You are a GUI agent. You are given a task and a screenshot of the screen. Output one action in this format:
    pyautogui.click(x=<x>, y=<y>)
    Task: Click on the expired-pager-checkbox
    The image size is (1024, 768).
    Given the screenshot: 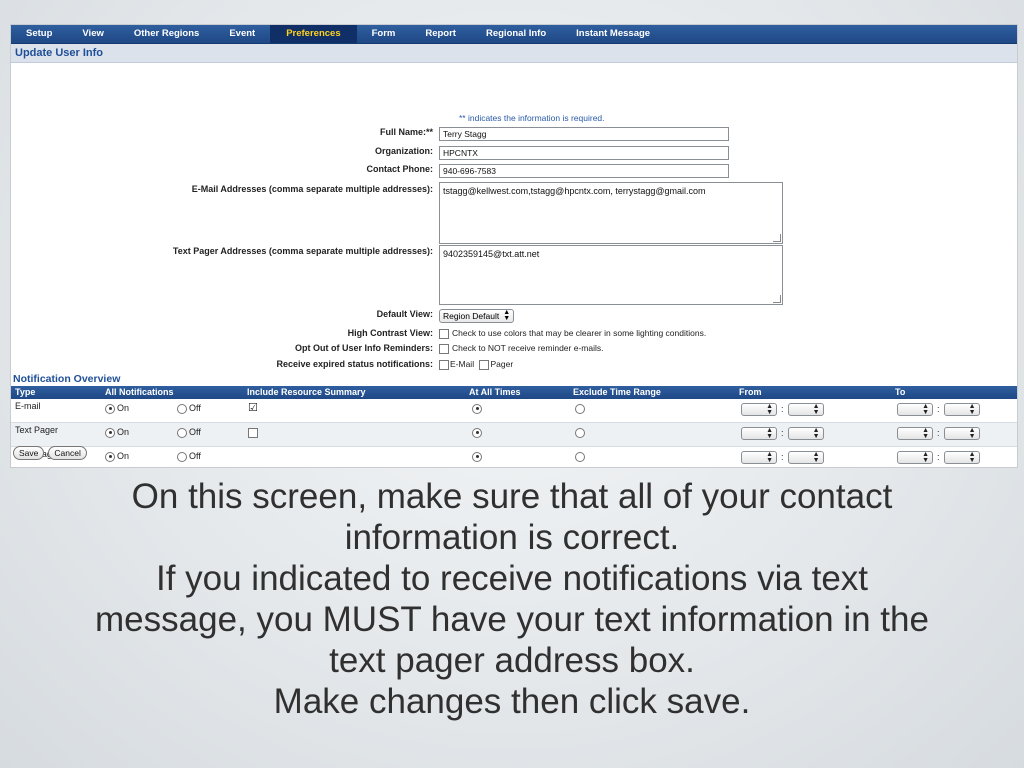 What is the action you would take?
    pyautogui.click(x=484, y=364)
    